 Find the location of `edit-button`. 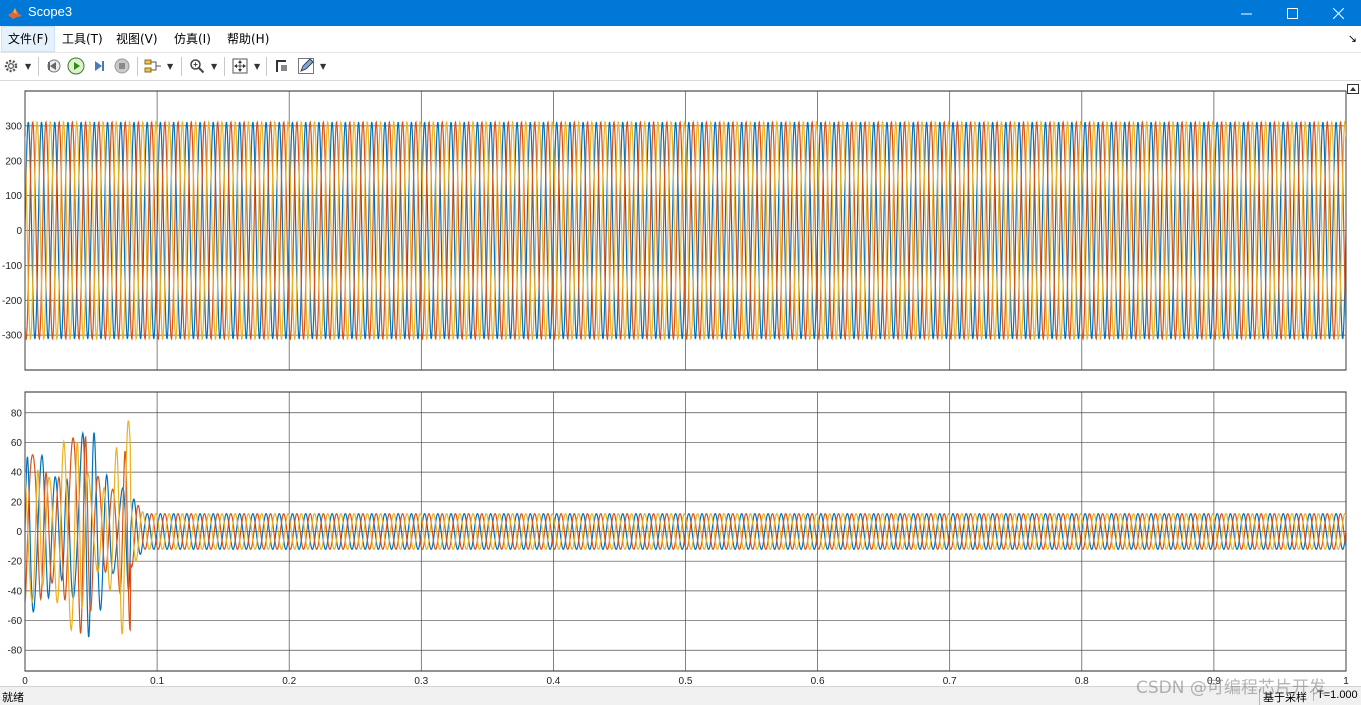

edit-button is located at coordinates (306, 66).